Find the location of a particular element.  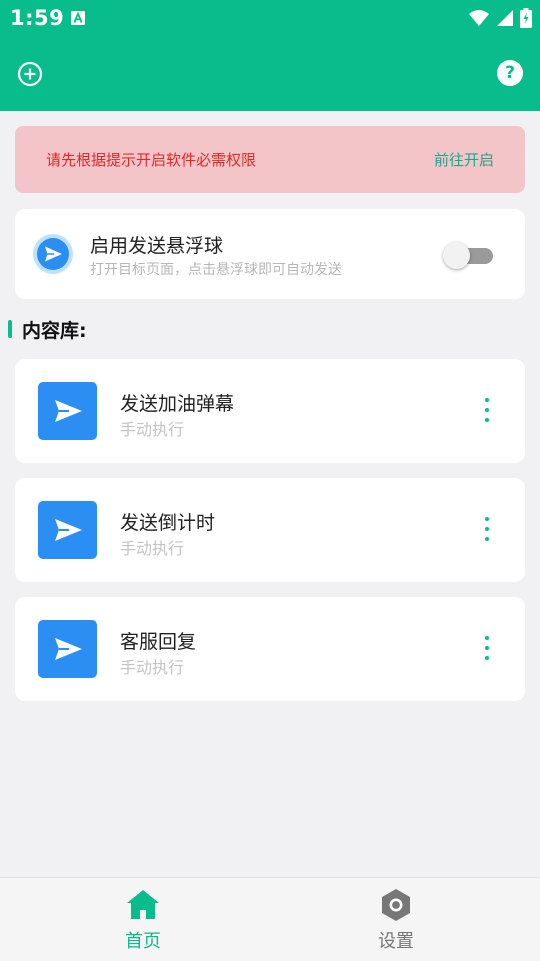

status-time: 1:59 is located at coordinates (37, 18).